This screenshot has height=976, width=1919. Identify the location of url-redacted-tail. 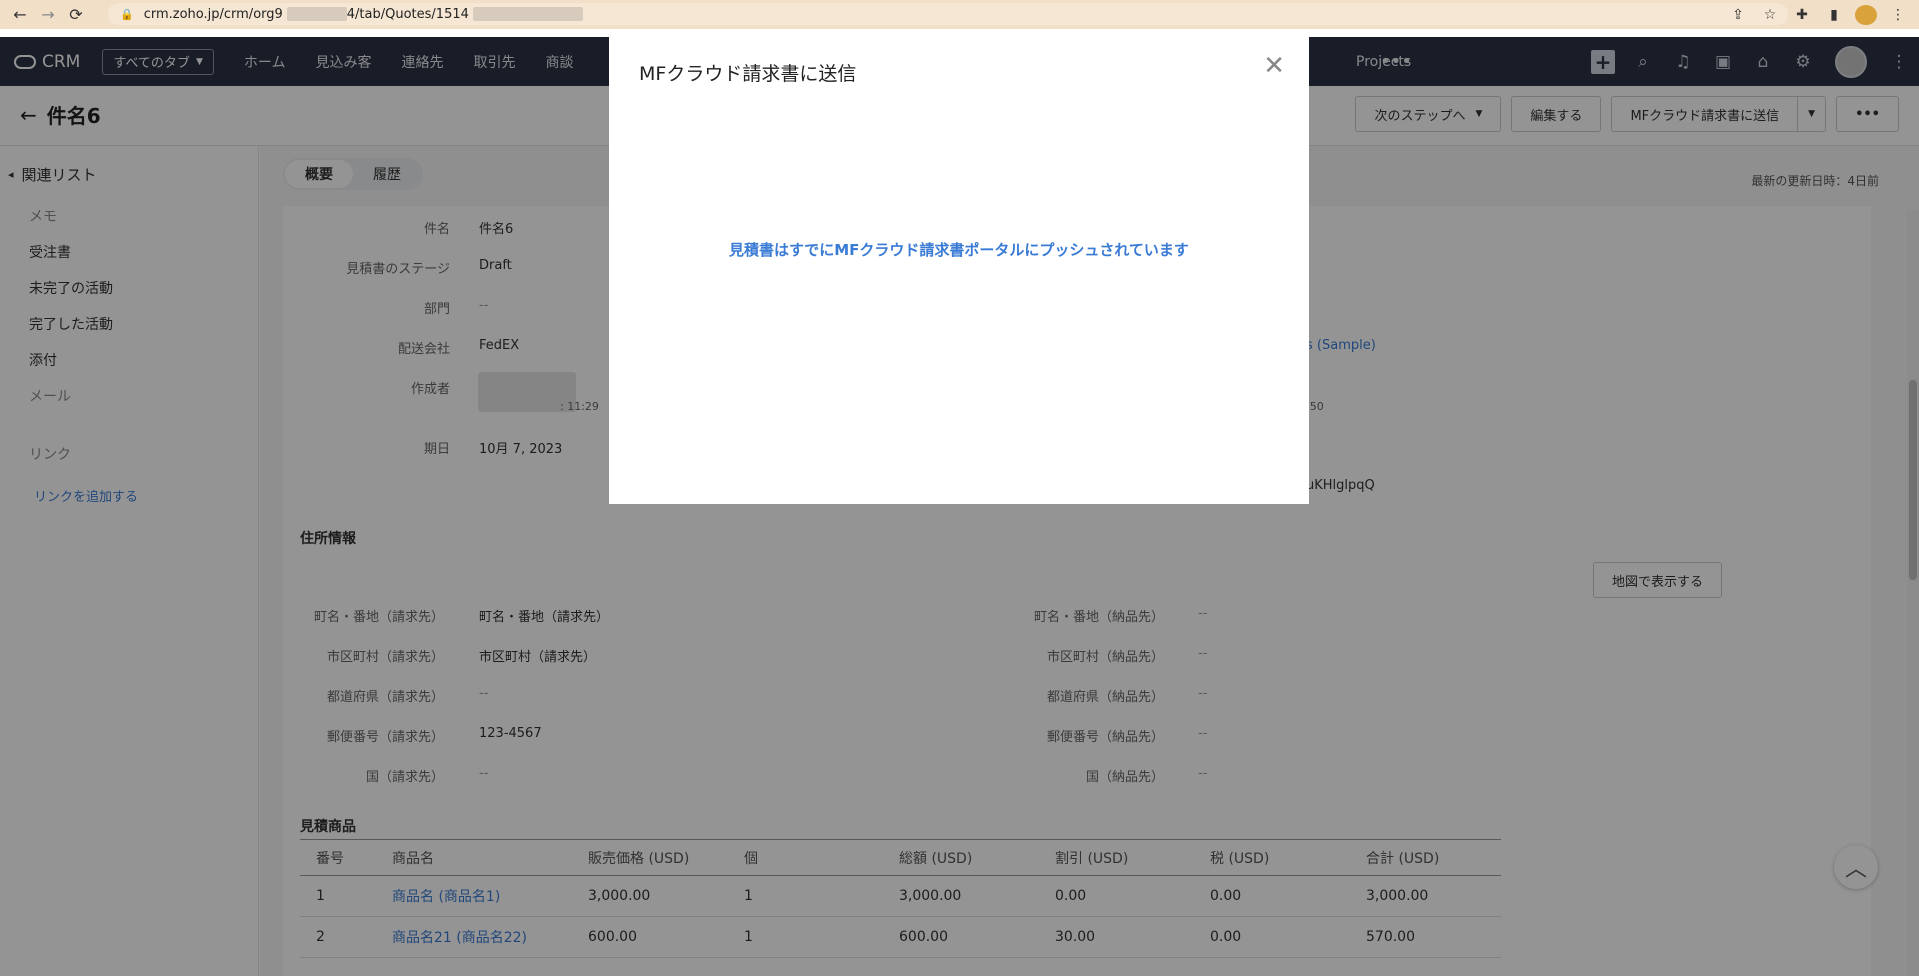
(527, 14).